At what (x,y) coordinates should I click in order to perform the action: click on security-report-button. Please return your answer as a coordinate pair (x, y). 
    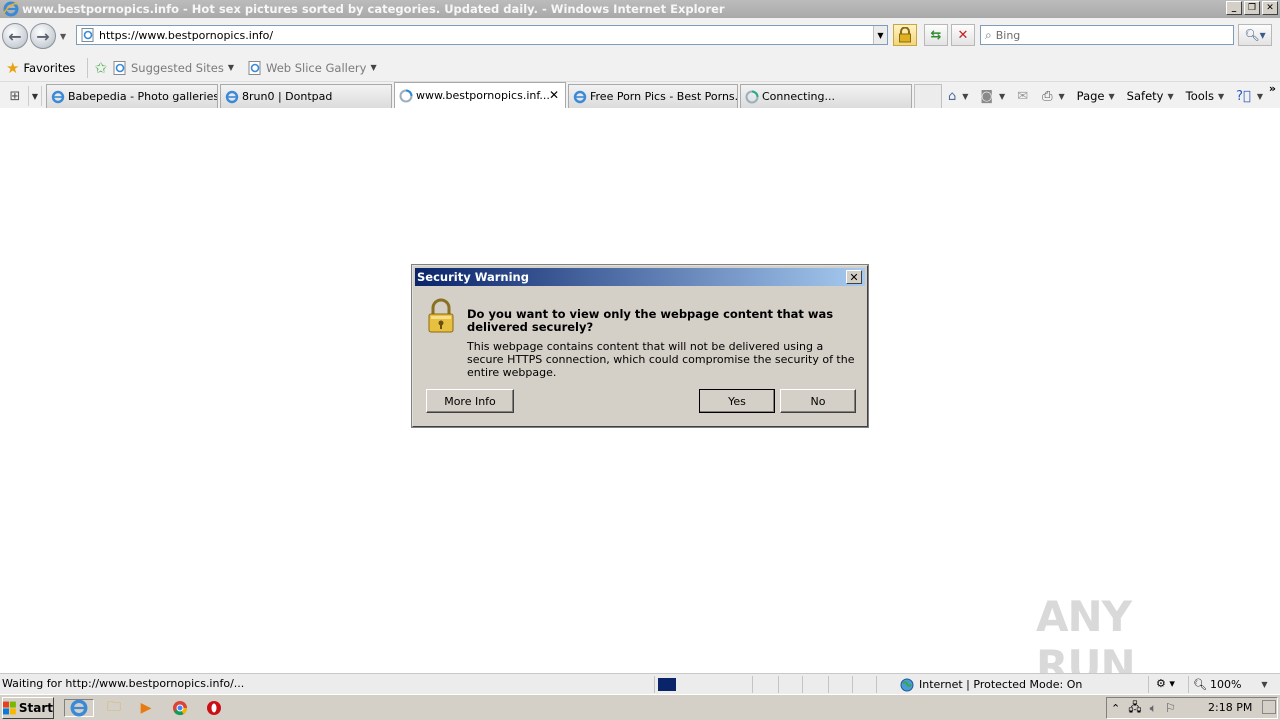
    Looking at the image, I should click on (905, 35).